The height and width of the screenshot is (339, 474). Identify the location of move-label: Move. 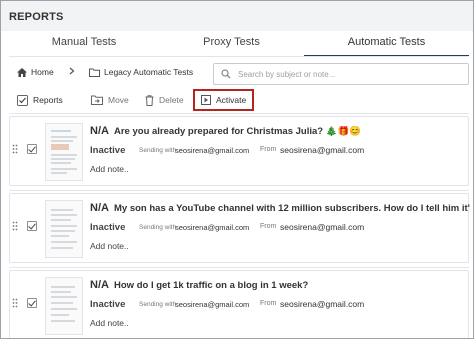
(118, 100).